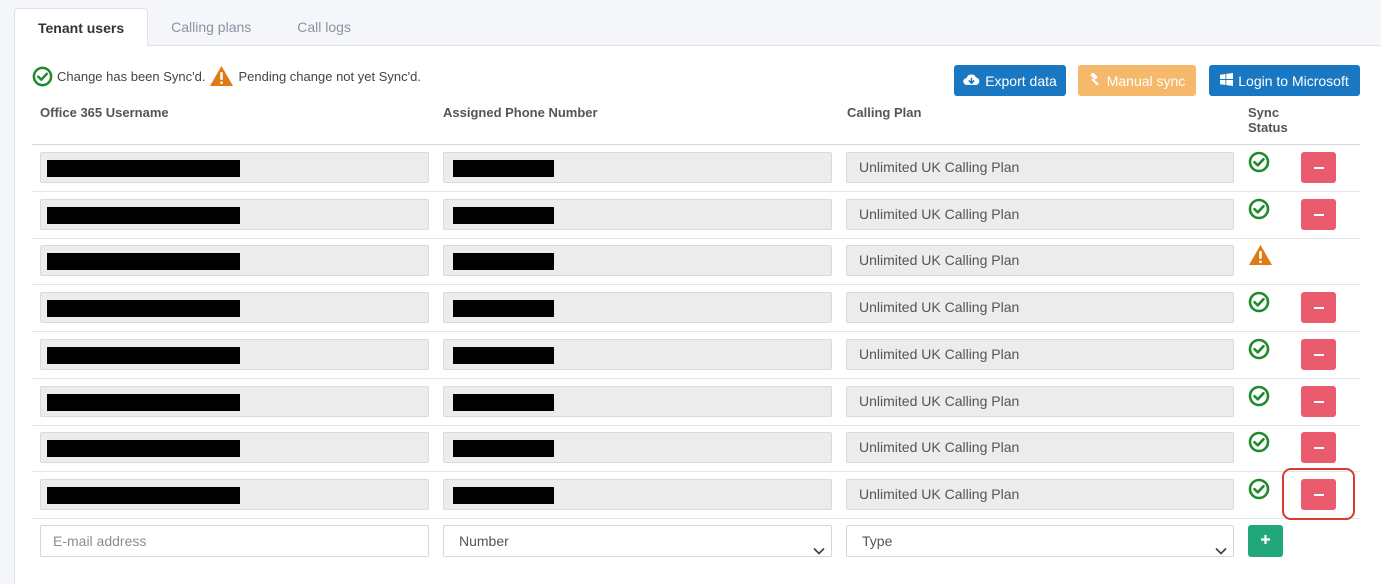 This screenshot has width=1381, height=584. Describe the element at coordinates (1293, 80) in the screenshot. I see `login-microsoft-label: Login to Microsoft` at that location.